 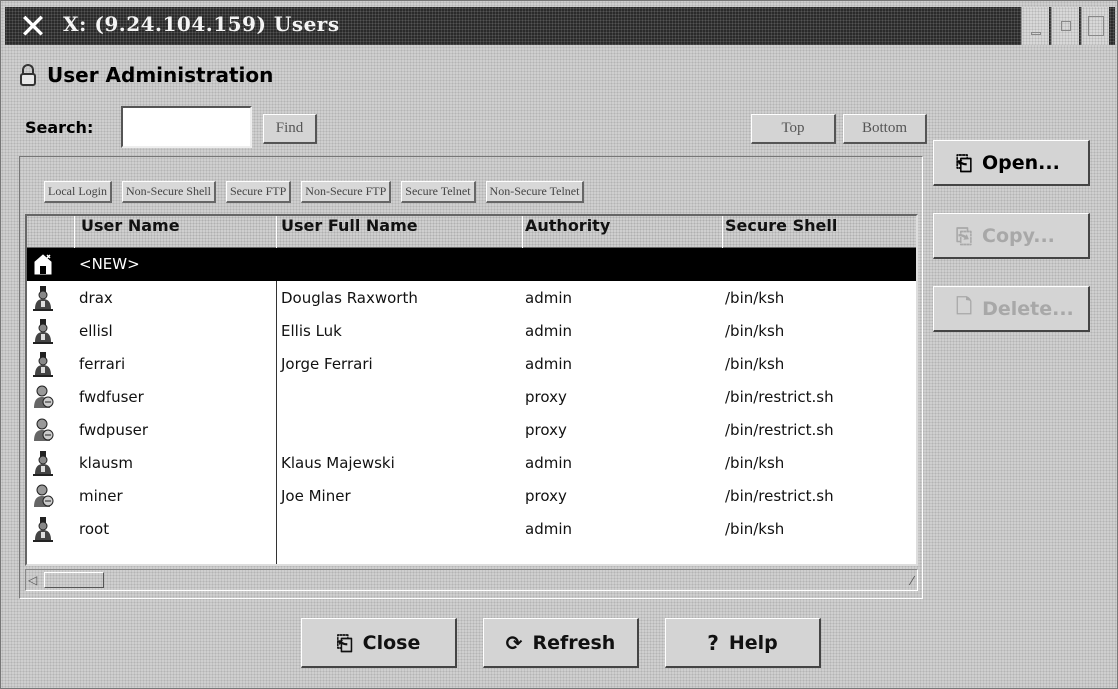 What do you see at coordinates (793, 129) in the screenshot?
I see `top-button: Top` at bounding box center [793, 129].